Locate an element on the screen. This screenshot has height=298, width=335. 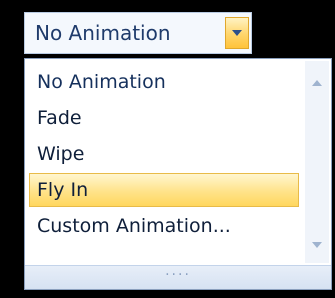
resize-grip-dots: ···· is located at coordinates (178, 275).